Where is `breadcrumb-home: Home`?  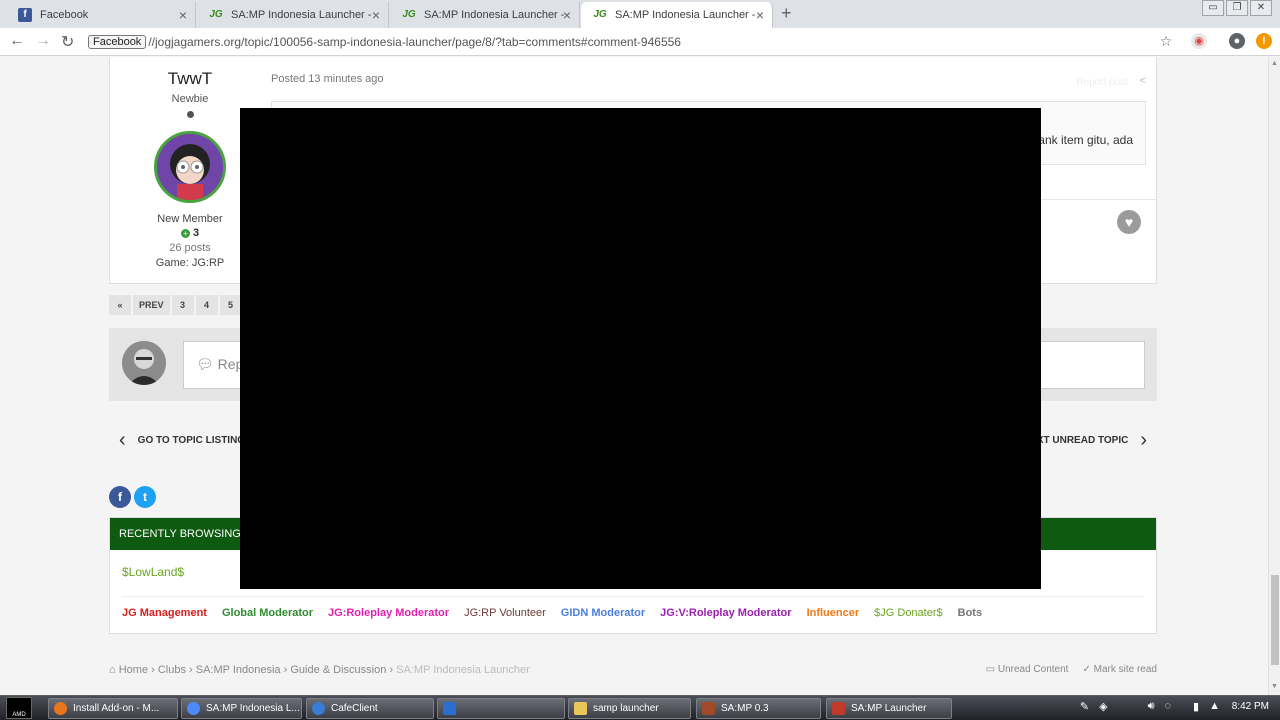 breadcrumb-home: Home is located at coordinates (133, 670).